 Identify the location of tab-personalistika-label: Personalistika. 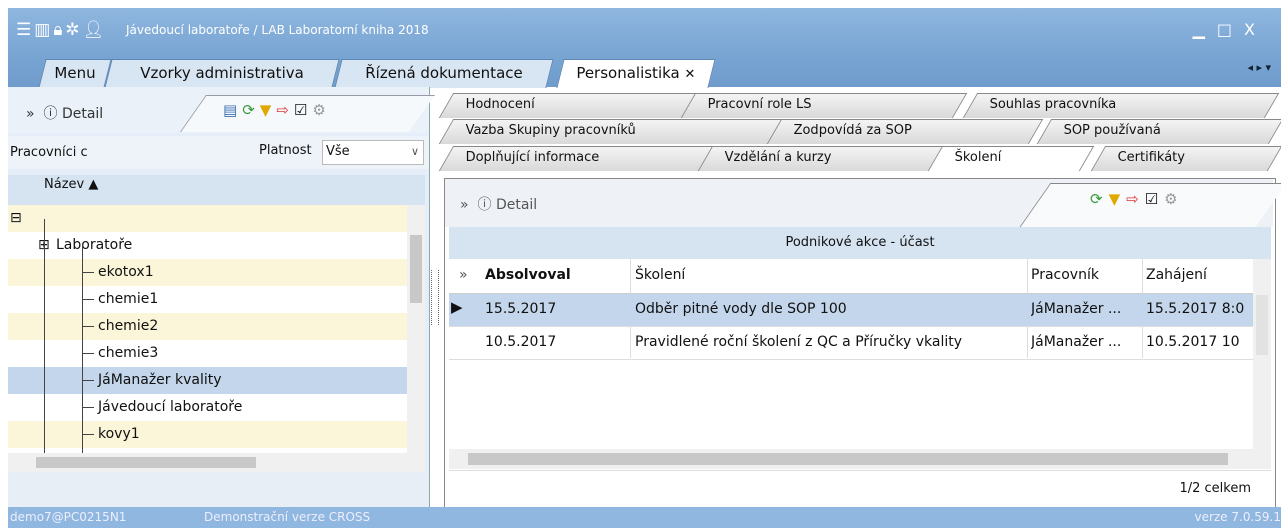
(628, 73).